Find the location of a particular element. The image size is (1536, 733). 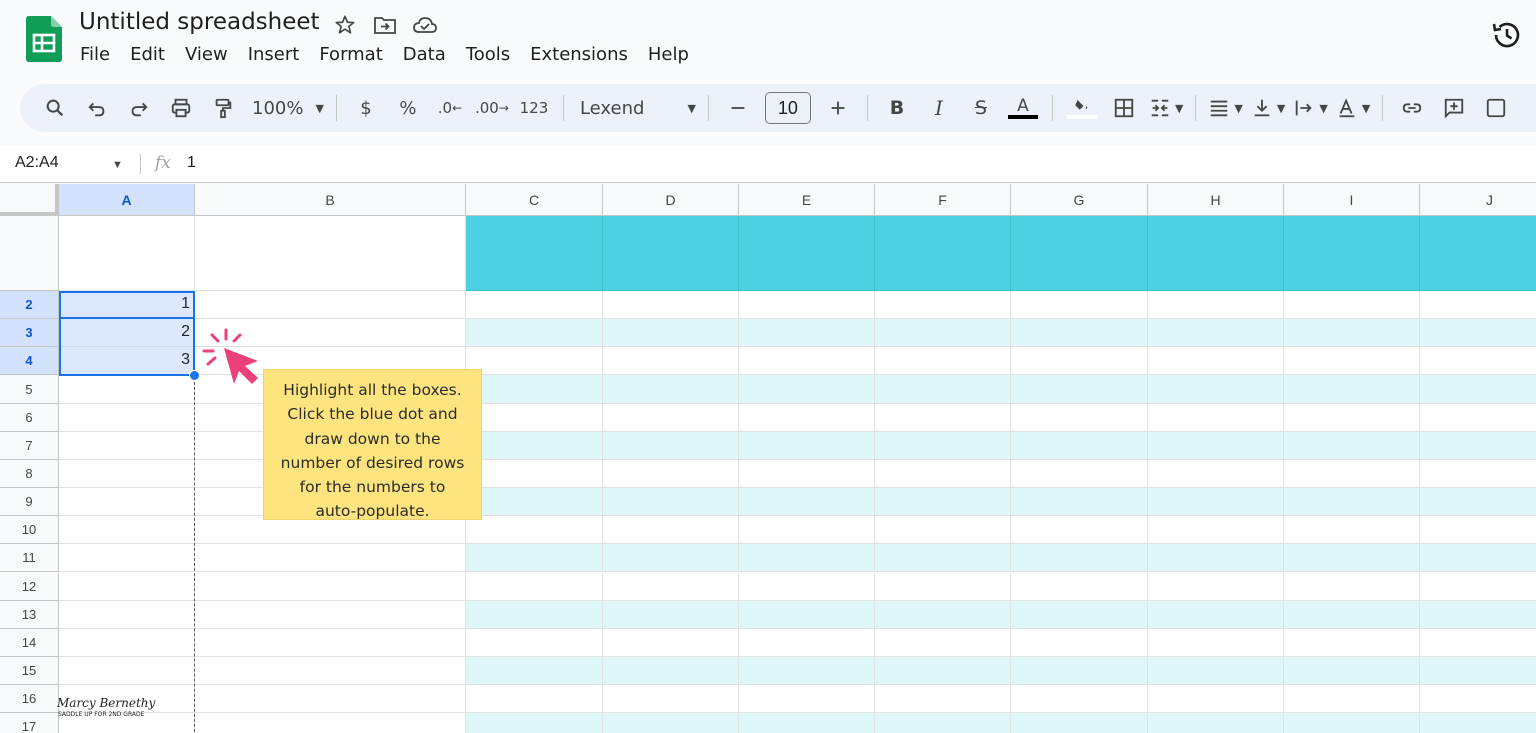

menu-format: Format is located at coordinates (350, 54).